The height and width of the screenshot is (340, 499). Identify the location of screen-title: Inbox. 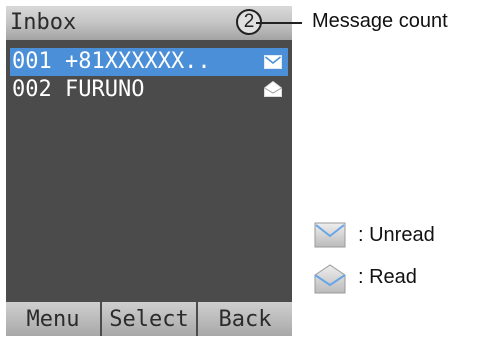
(43, 22).